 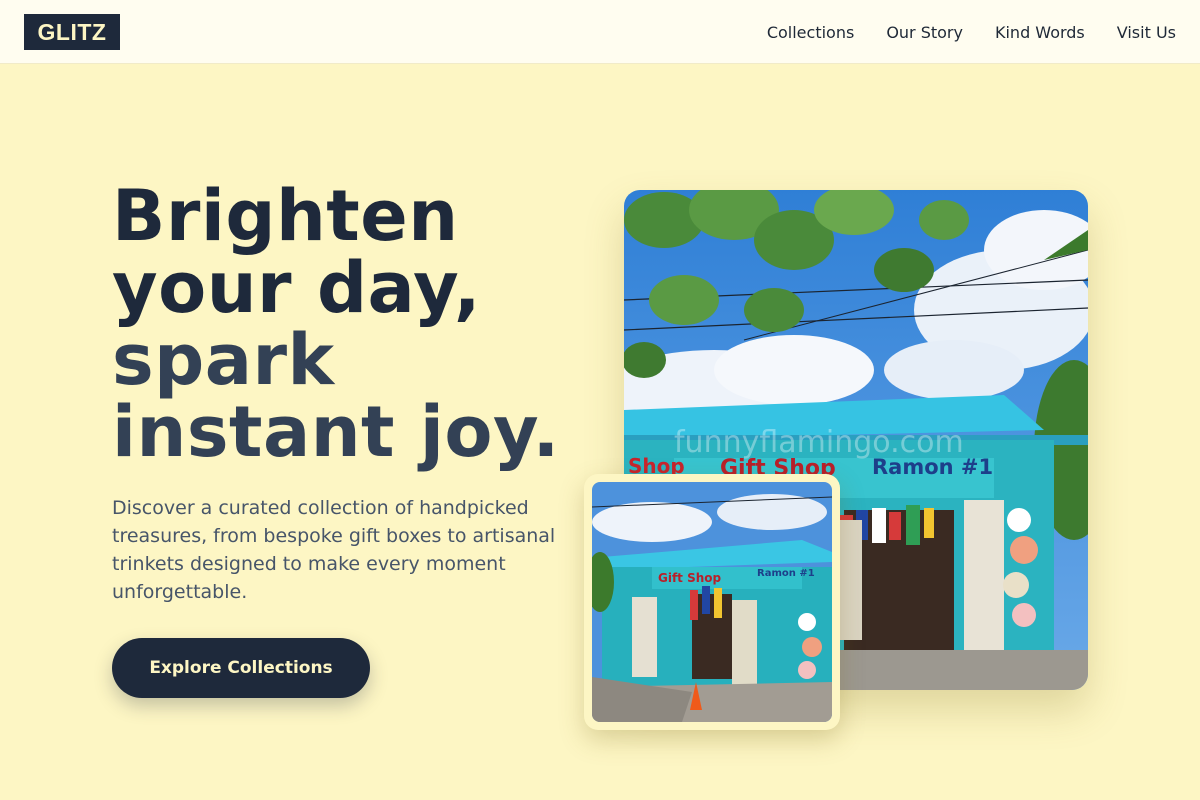 I want to click on hero-title-line: instant joy., so click(x=336, y=432).